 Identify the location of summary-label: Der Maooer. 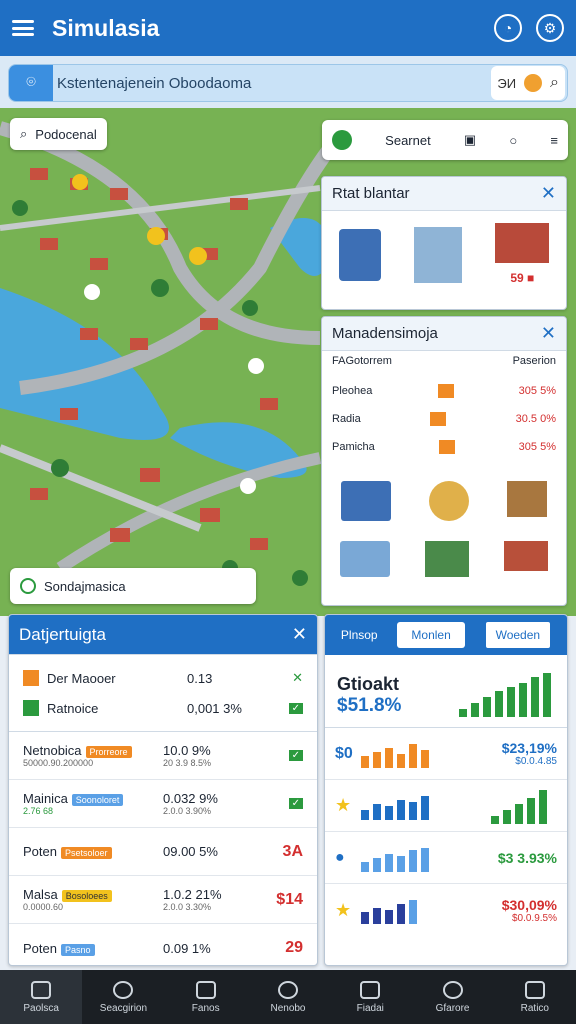
(81, 678).